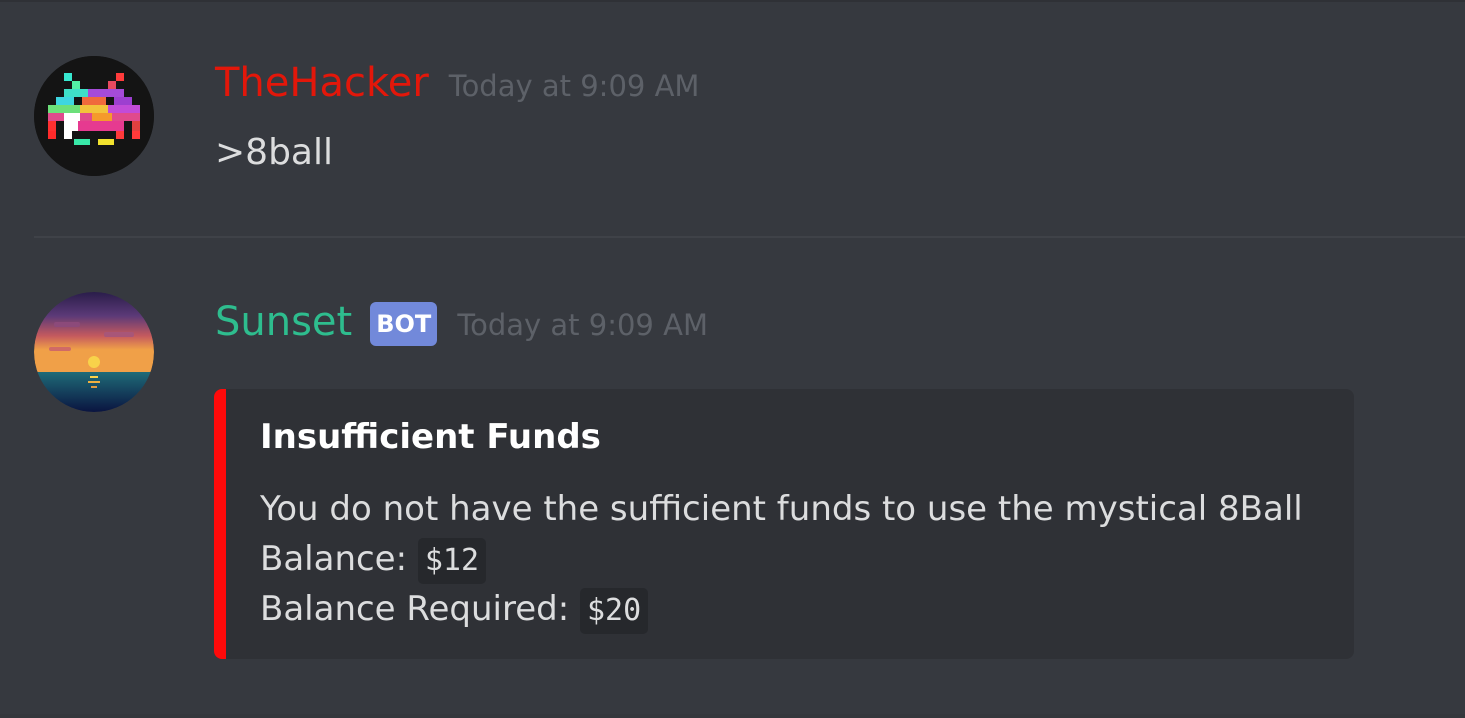 This screenshot has width=1465, height=718. What do you see at coordinates (94, 116) in the screenshot?
I see `space-invader-icon` at bounding box center [94, 116].